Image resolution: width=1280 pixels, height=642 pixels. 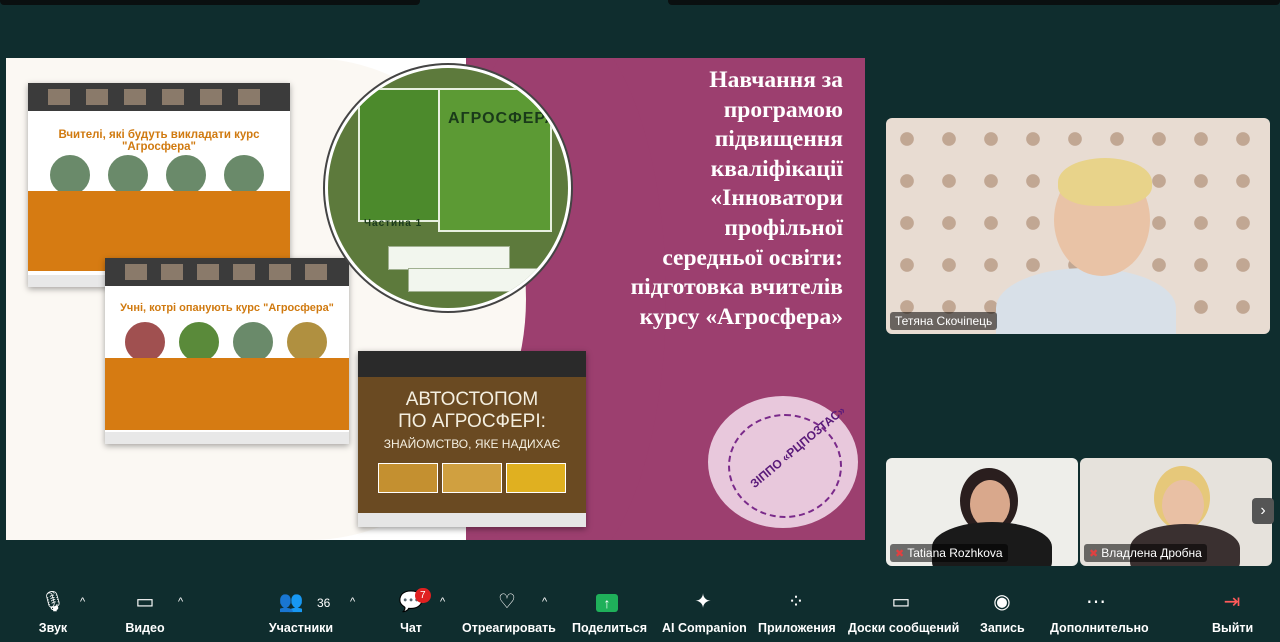 What do you see at coordinates (180, 602) in the screenshot?
I see `video-options-caret: ^` at bounding box center [180, 602].